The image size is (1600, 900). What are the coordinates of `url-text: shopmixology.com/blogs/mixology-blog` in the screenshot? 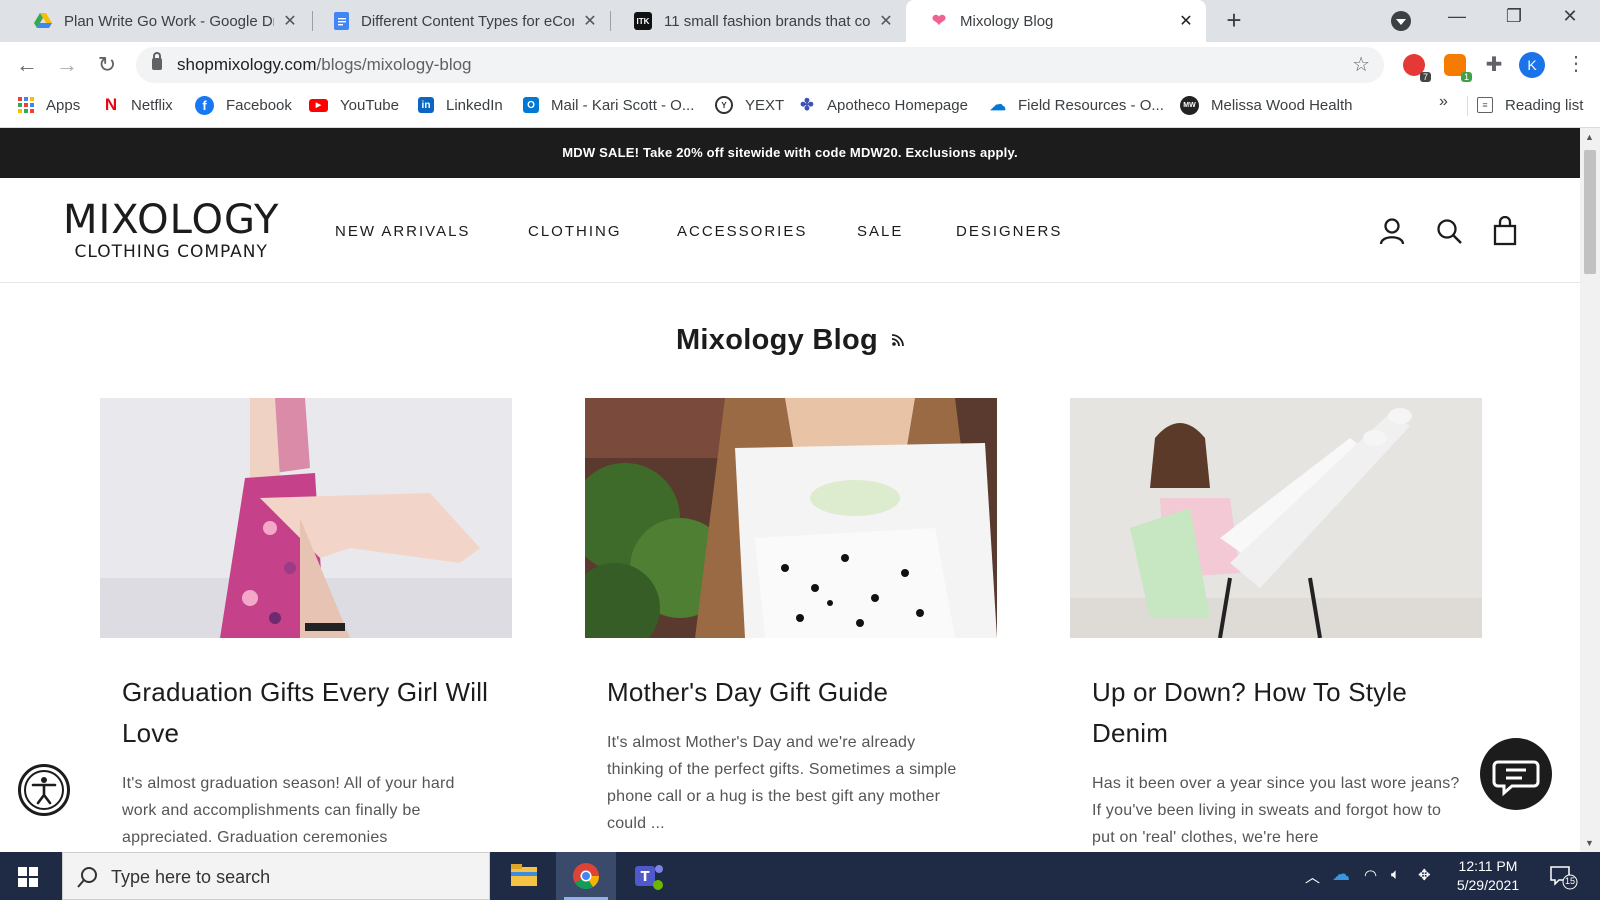 It's located at (324, 65).